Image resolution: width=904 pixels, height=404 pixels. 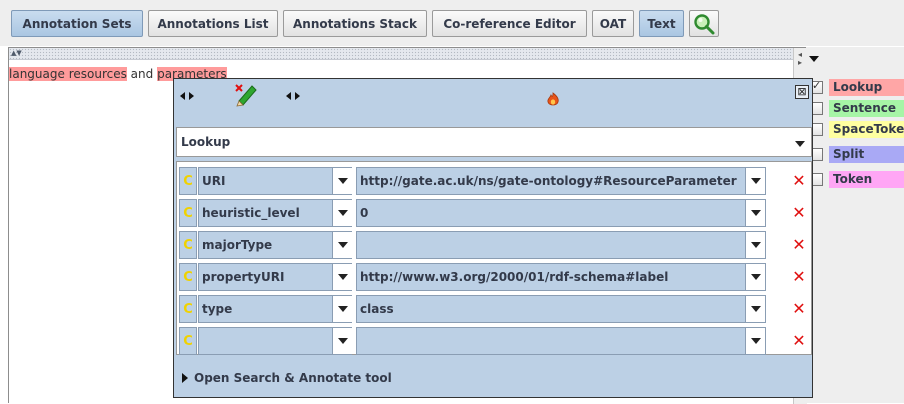 What do you see at coordinates (802, 92) in the screenshot?
I see `close-editor-button: ⊠` at bounding box center [802, 92].